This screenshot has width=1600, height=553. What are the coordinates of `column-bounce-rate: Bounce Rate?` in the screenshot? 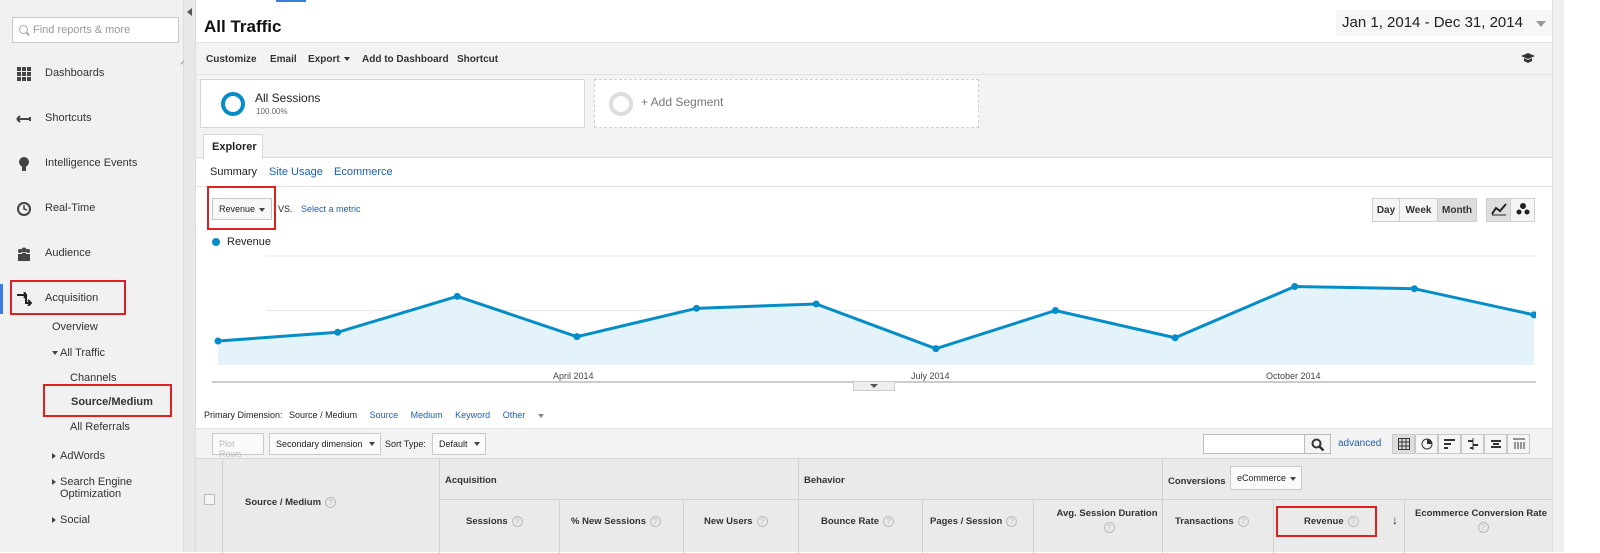 It's located at (858, 521).